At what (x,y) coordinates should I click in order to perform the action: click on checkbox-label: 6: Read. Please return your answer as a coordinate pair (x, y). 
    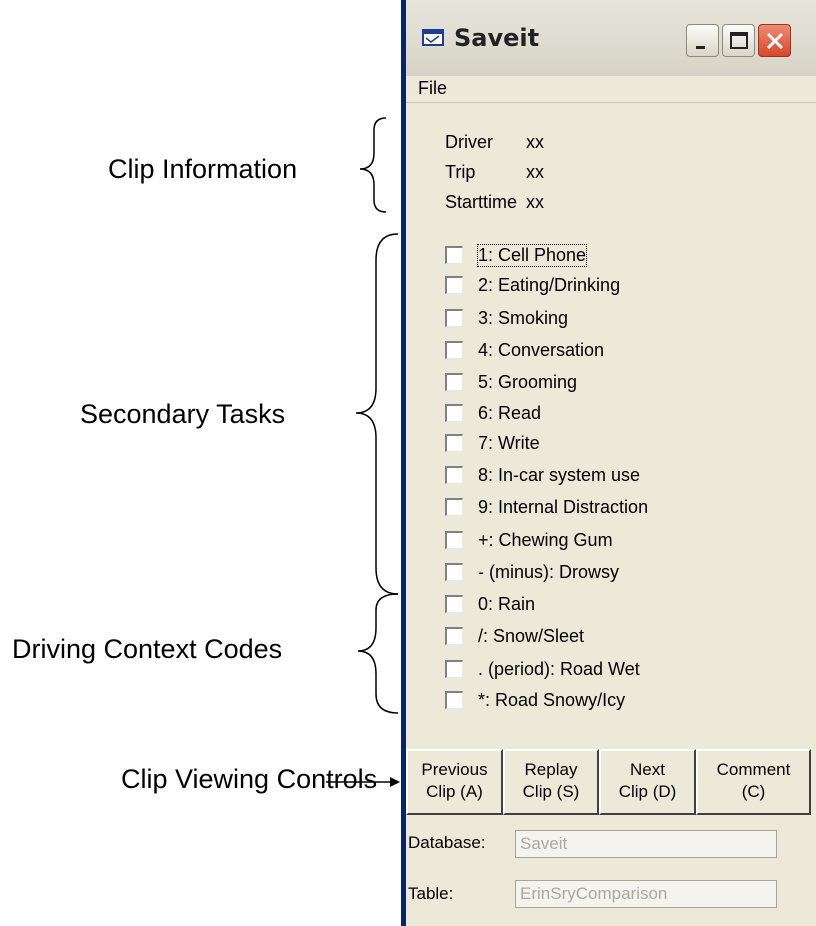
    Looking at the image, I should click on (509, 413).